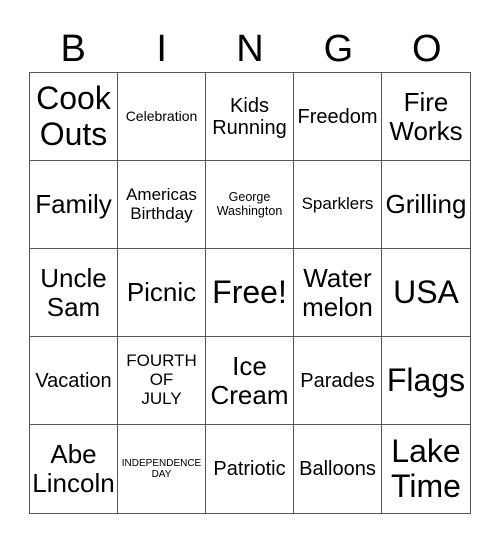 This screenshot has height=544, width=500. I want to click on bingo-header: B I N G O, so click(250, 49).